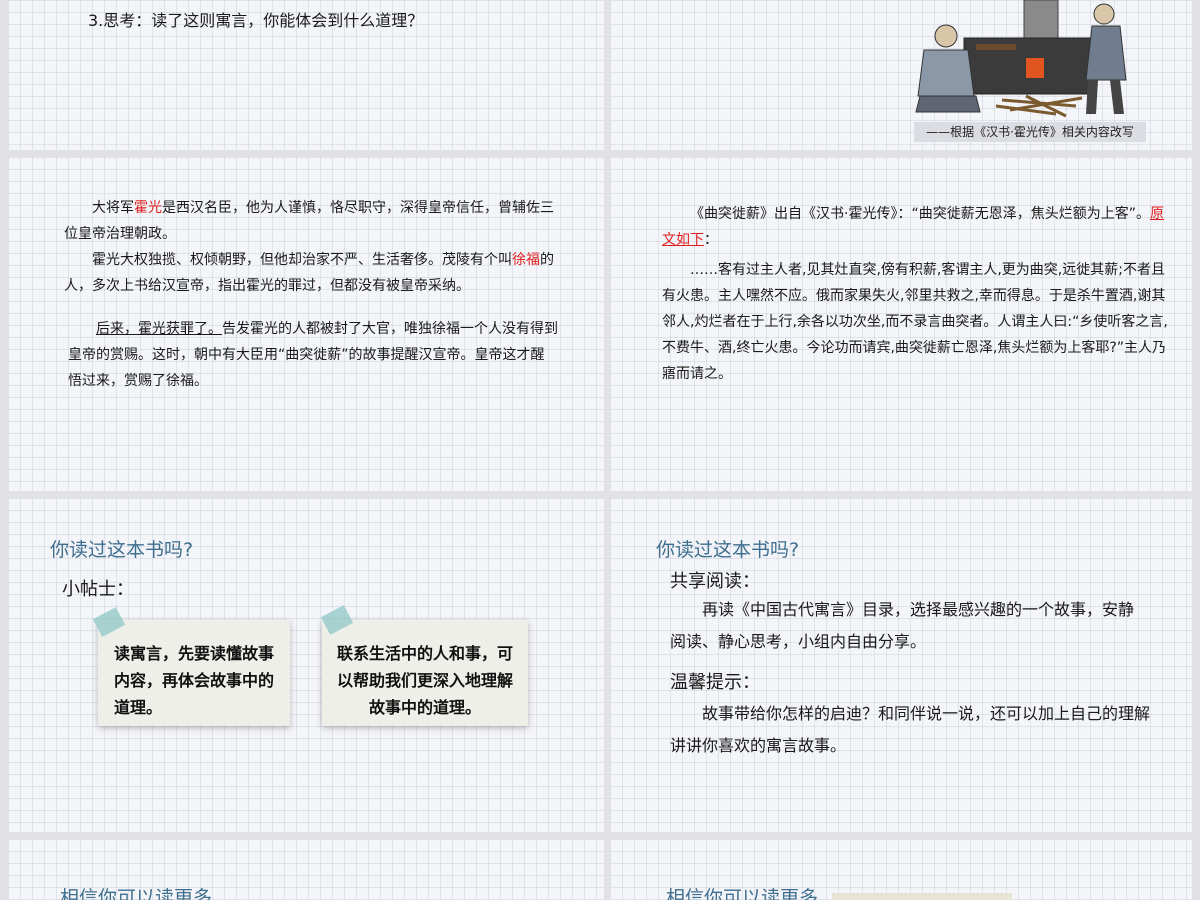 The height and width of the screenshot is (900, 1200). What do you see at coordinates (306, 75) in the screenshot?
I see `slide-question: 3.思考：读了这则寓言，你能体会到什么道理？` at bounding box center [306, 75].